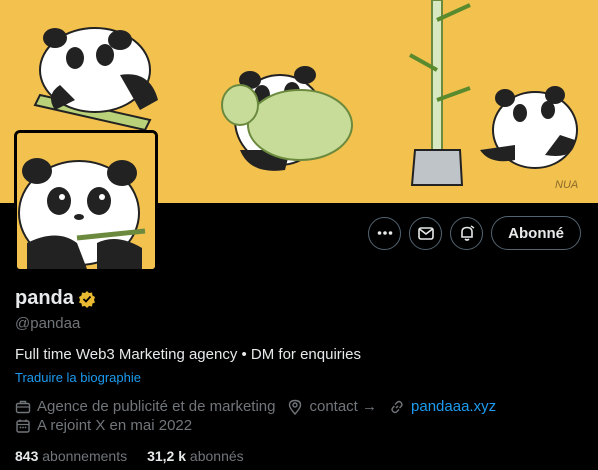 Image resolution: width=598 pixels, height=470 pixels. Describe the element at coordinates (167, 456) in the screenshot. I see `followers-count: 31,2 k` at that location.